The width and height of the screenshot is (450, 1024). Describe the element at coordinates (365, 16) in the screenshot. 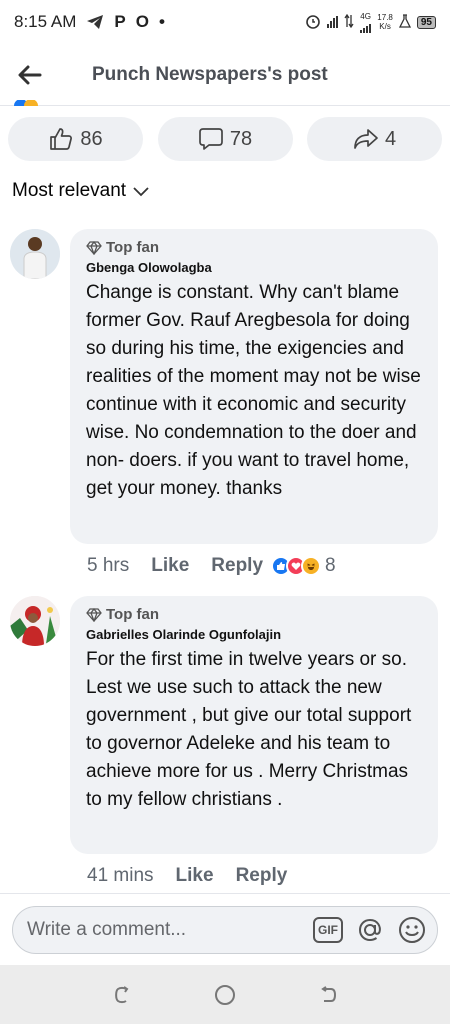

I see `network-type: 4G` at that location.